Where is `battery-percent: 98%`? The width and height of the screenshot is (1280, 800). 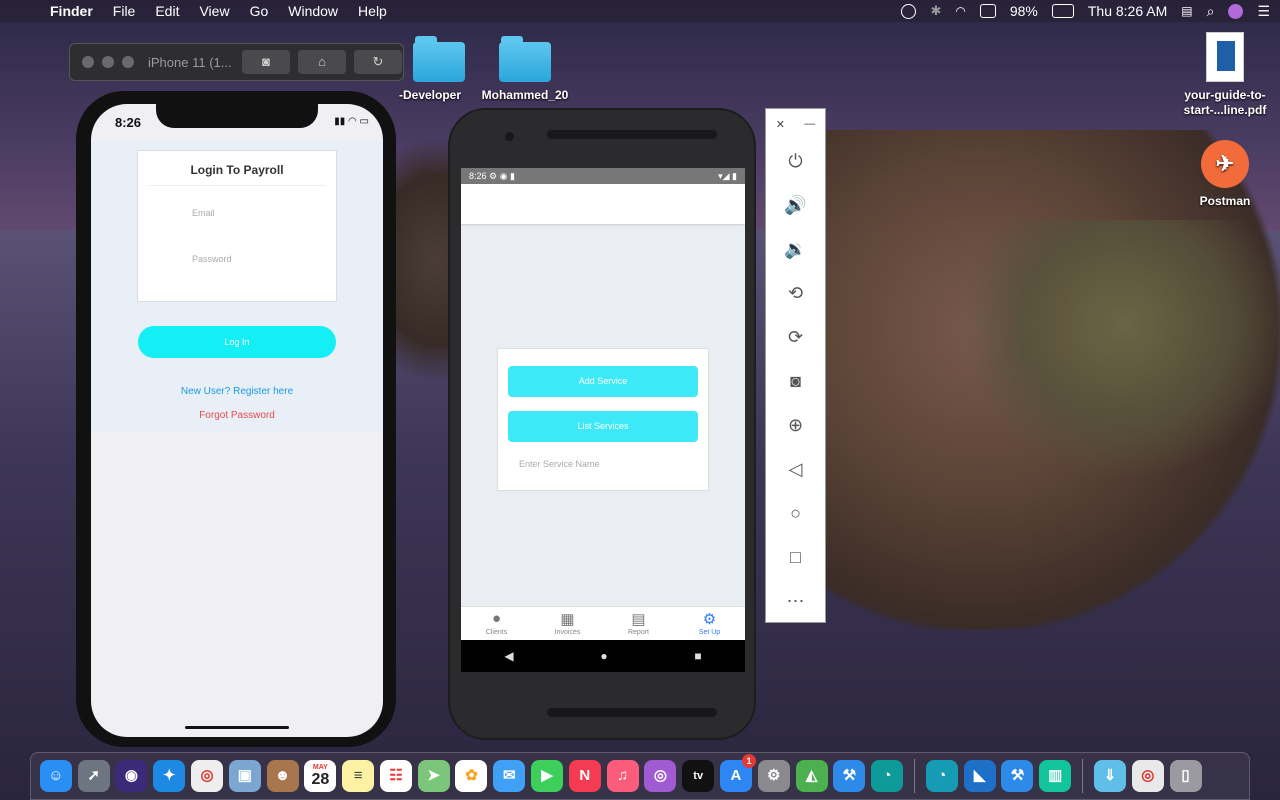 battery-percent: 98% is located at coordinates (1024, 11).